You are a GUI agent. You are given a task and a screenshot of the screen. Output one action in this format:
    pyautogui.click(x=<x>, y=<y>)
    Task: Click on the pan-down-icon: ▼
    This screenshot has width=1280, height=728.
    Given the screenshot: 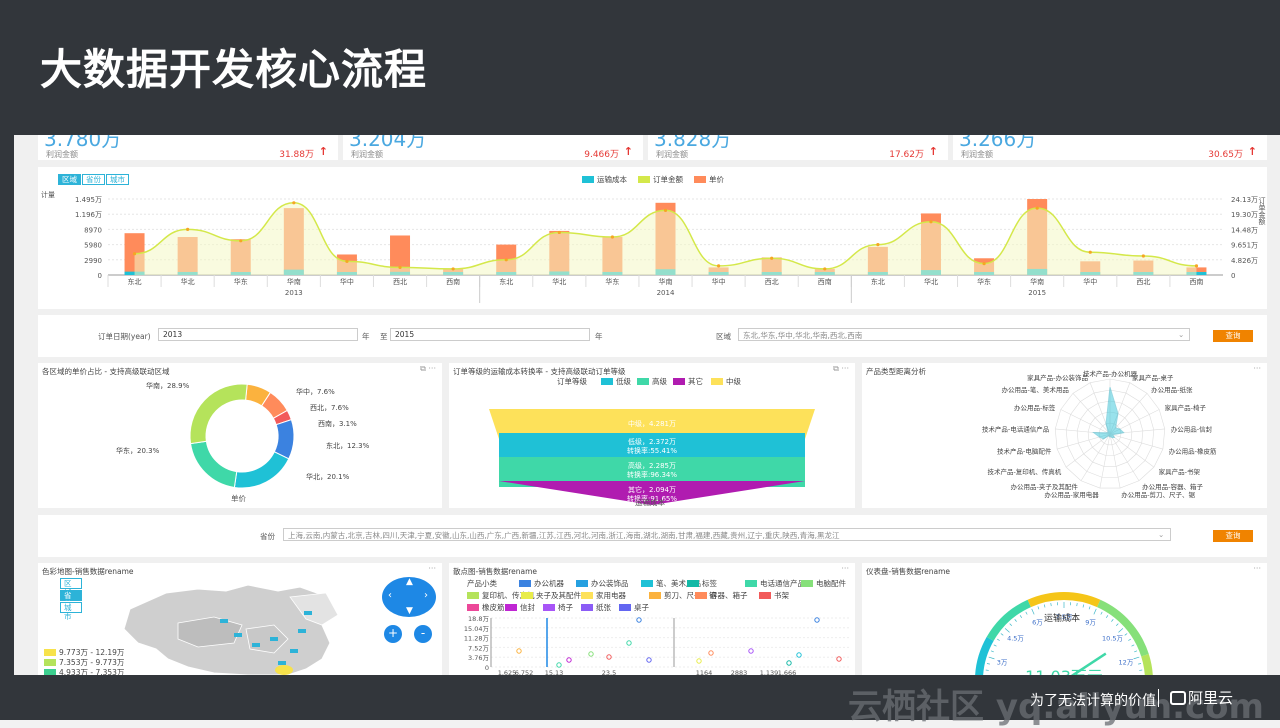 What is the action you would take?
    pyautogui.click(x=409, y=611)
    